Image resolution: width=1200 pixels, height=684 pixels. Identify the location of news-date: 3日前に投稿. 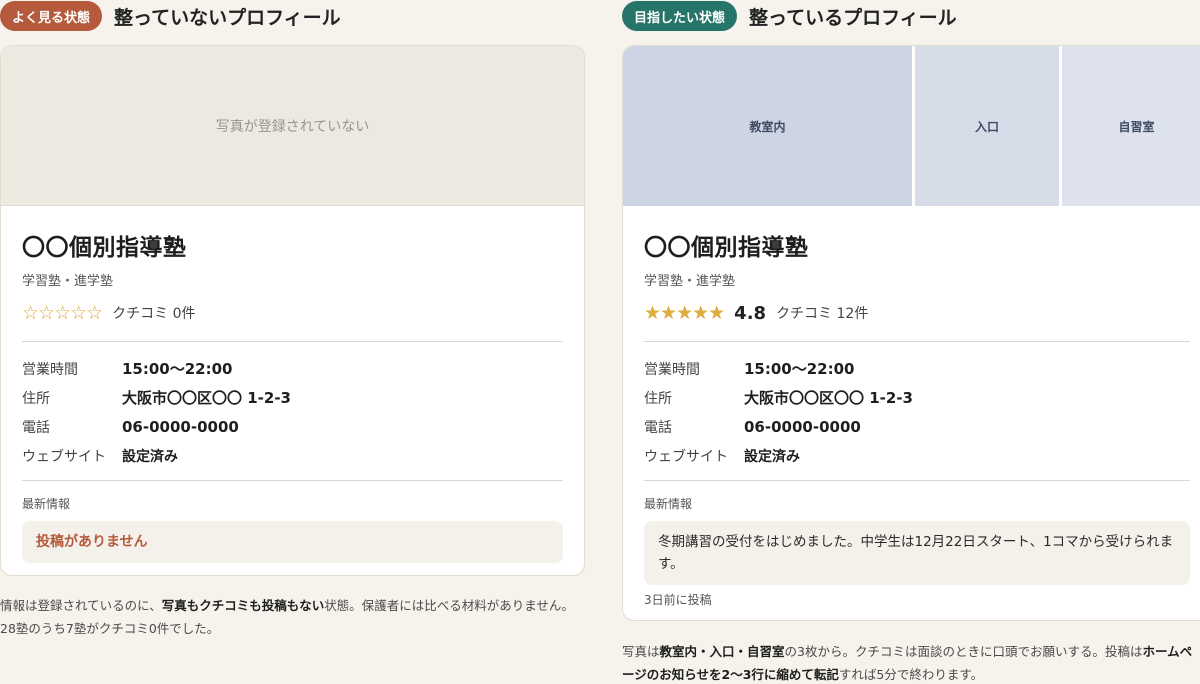
(678, 600).